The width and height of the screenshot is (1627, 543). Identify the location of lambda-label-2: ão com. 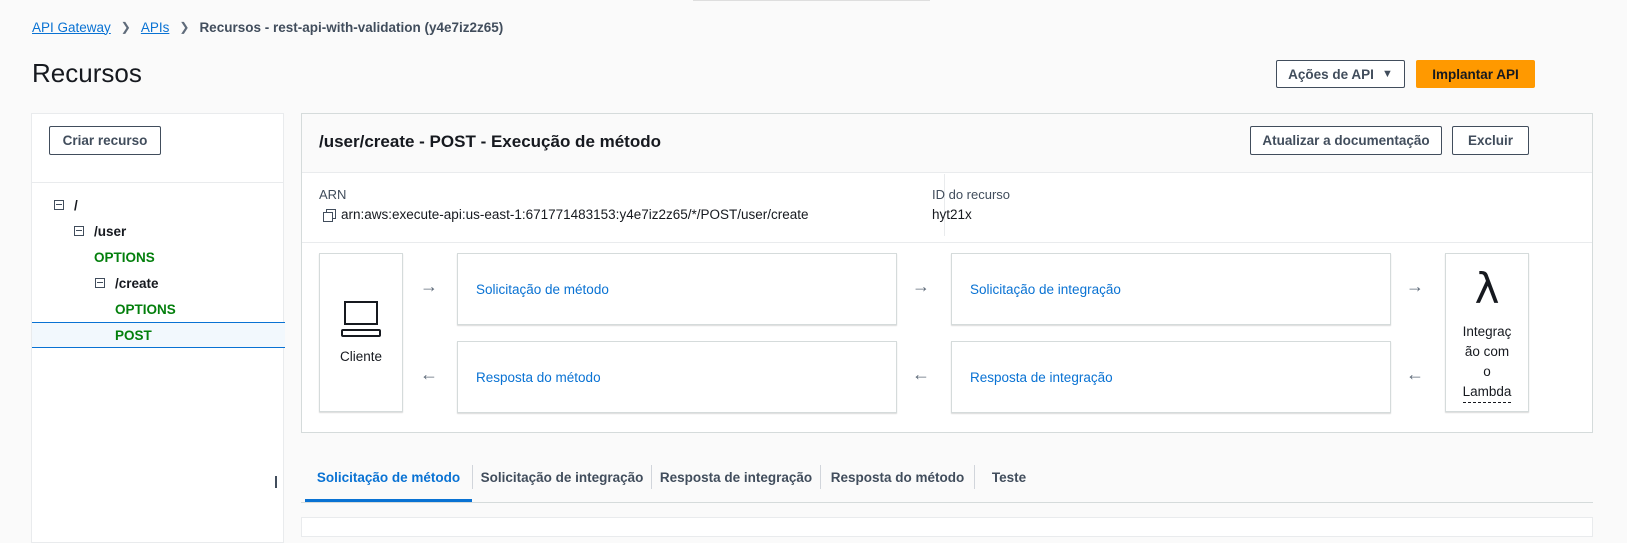
(1487, 351).